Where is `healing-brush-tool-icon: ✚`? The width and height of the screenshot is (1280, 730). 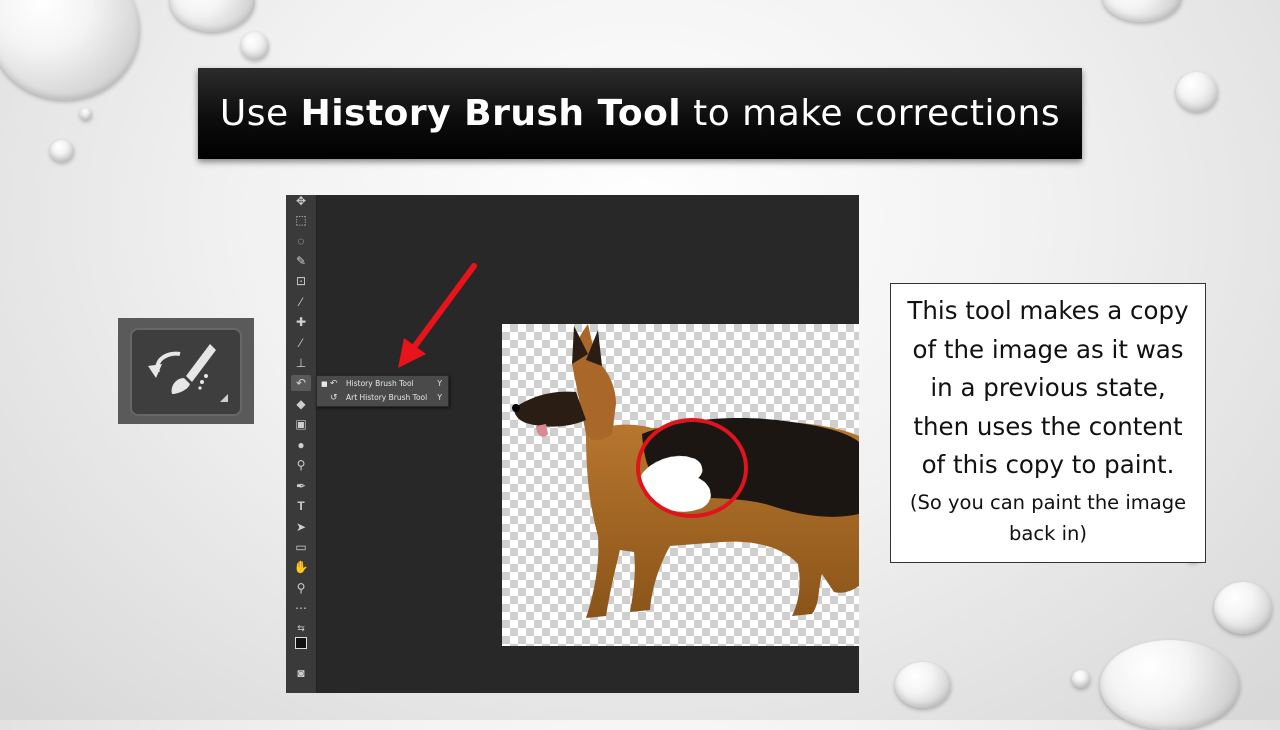 healing-brush-tool-icon: ✚ is located at coordinates (301, 322).